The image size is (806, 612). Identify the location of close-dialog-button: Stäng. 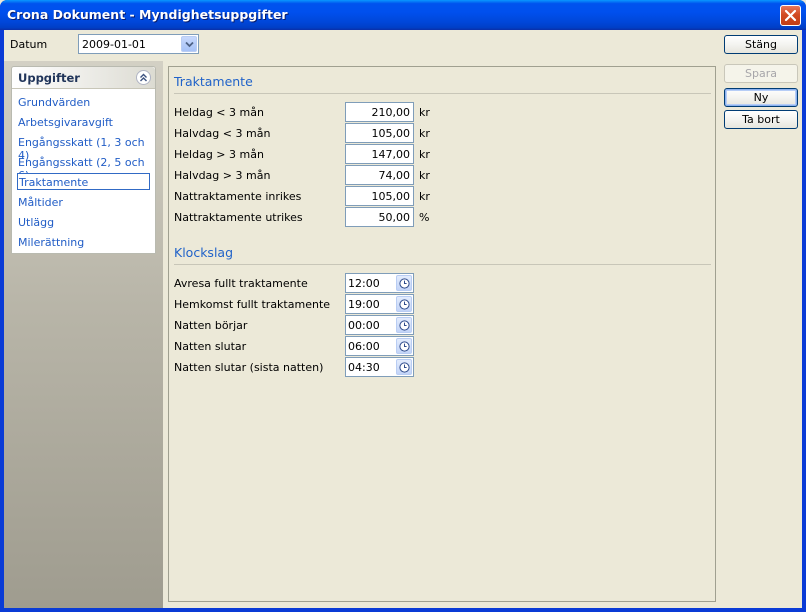
(761, 44).